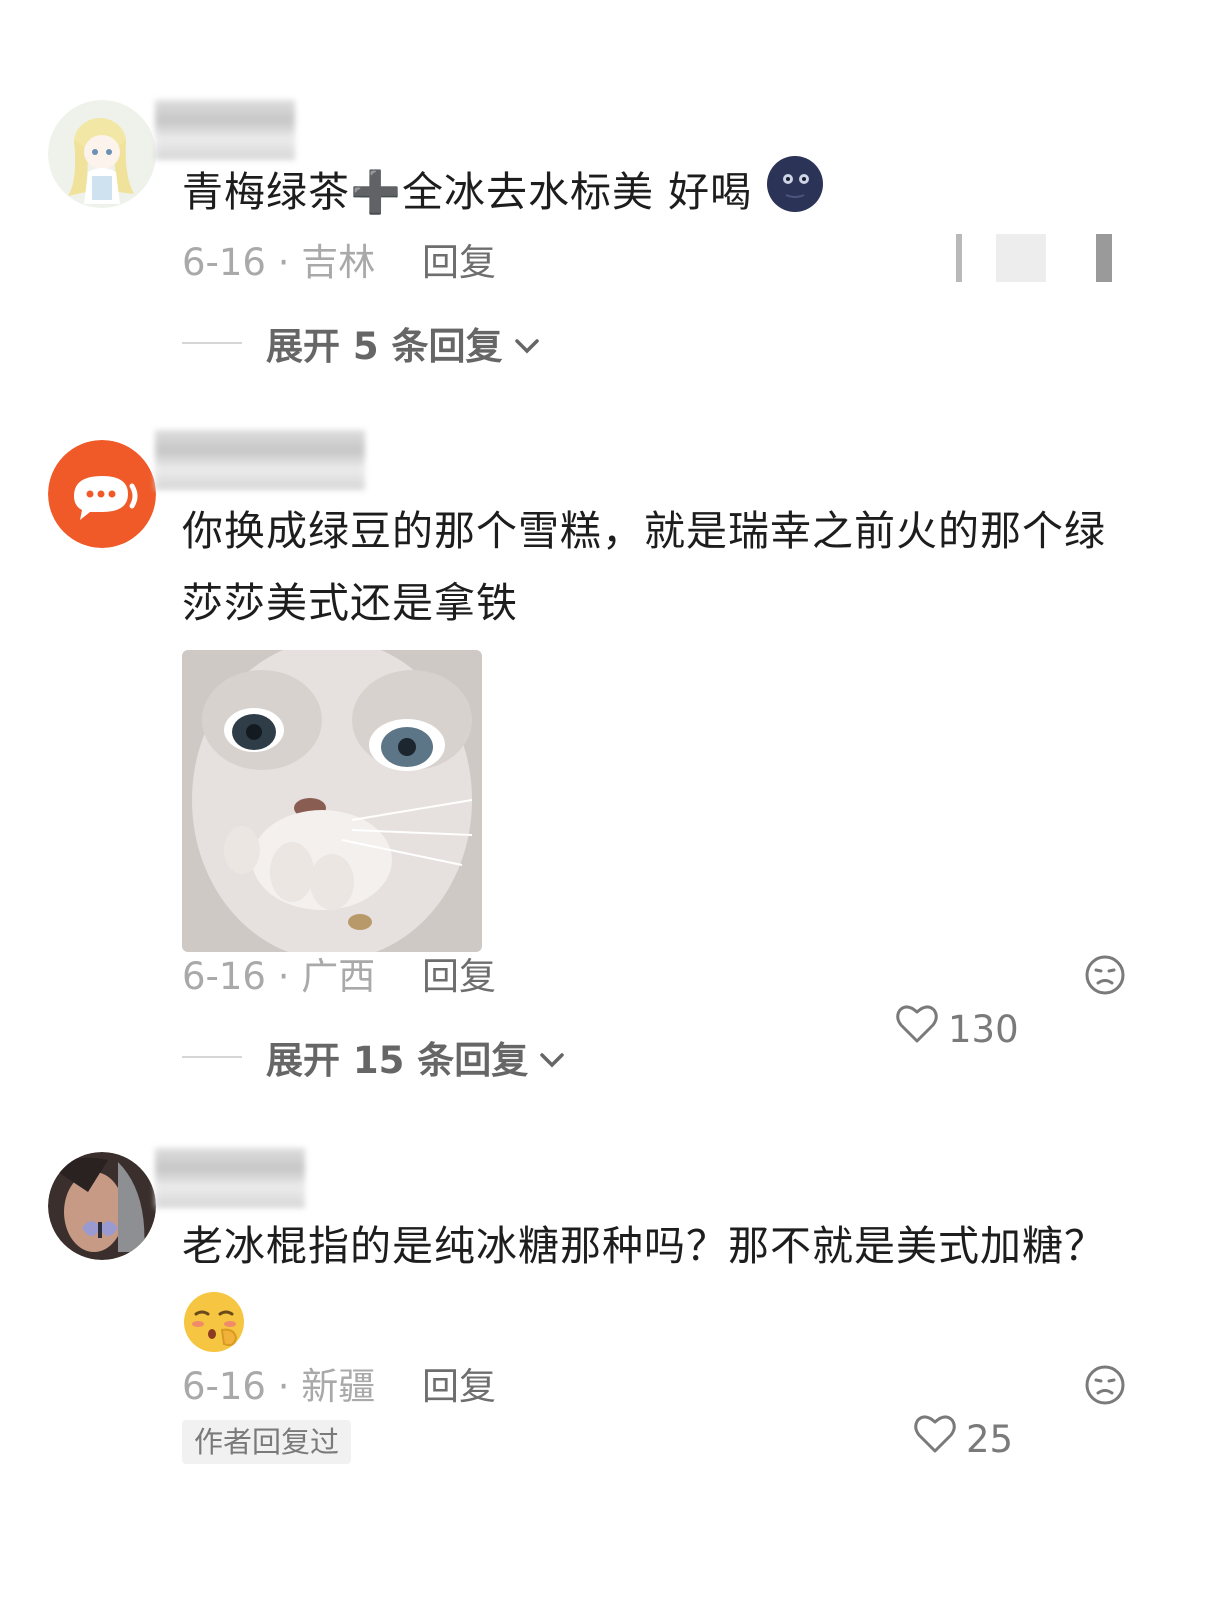  What do you see at coordinates (990, 1439) in the screenshot?
I see `like-count: 25` at bounding box center [990, 1439].